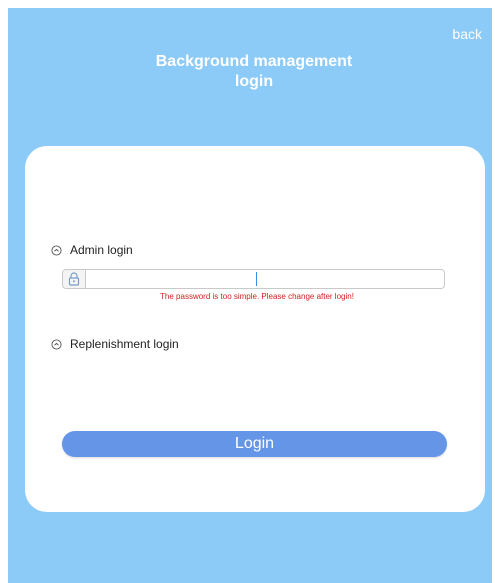  I want to click on admin-login-label: Admin login, so click(101, 250).